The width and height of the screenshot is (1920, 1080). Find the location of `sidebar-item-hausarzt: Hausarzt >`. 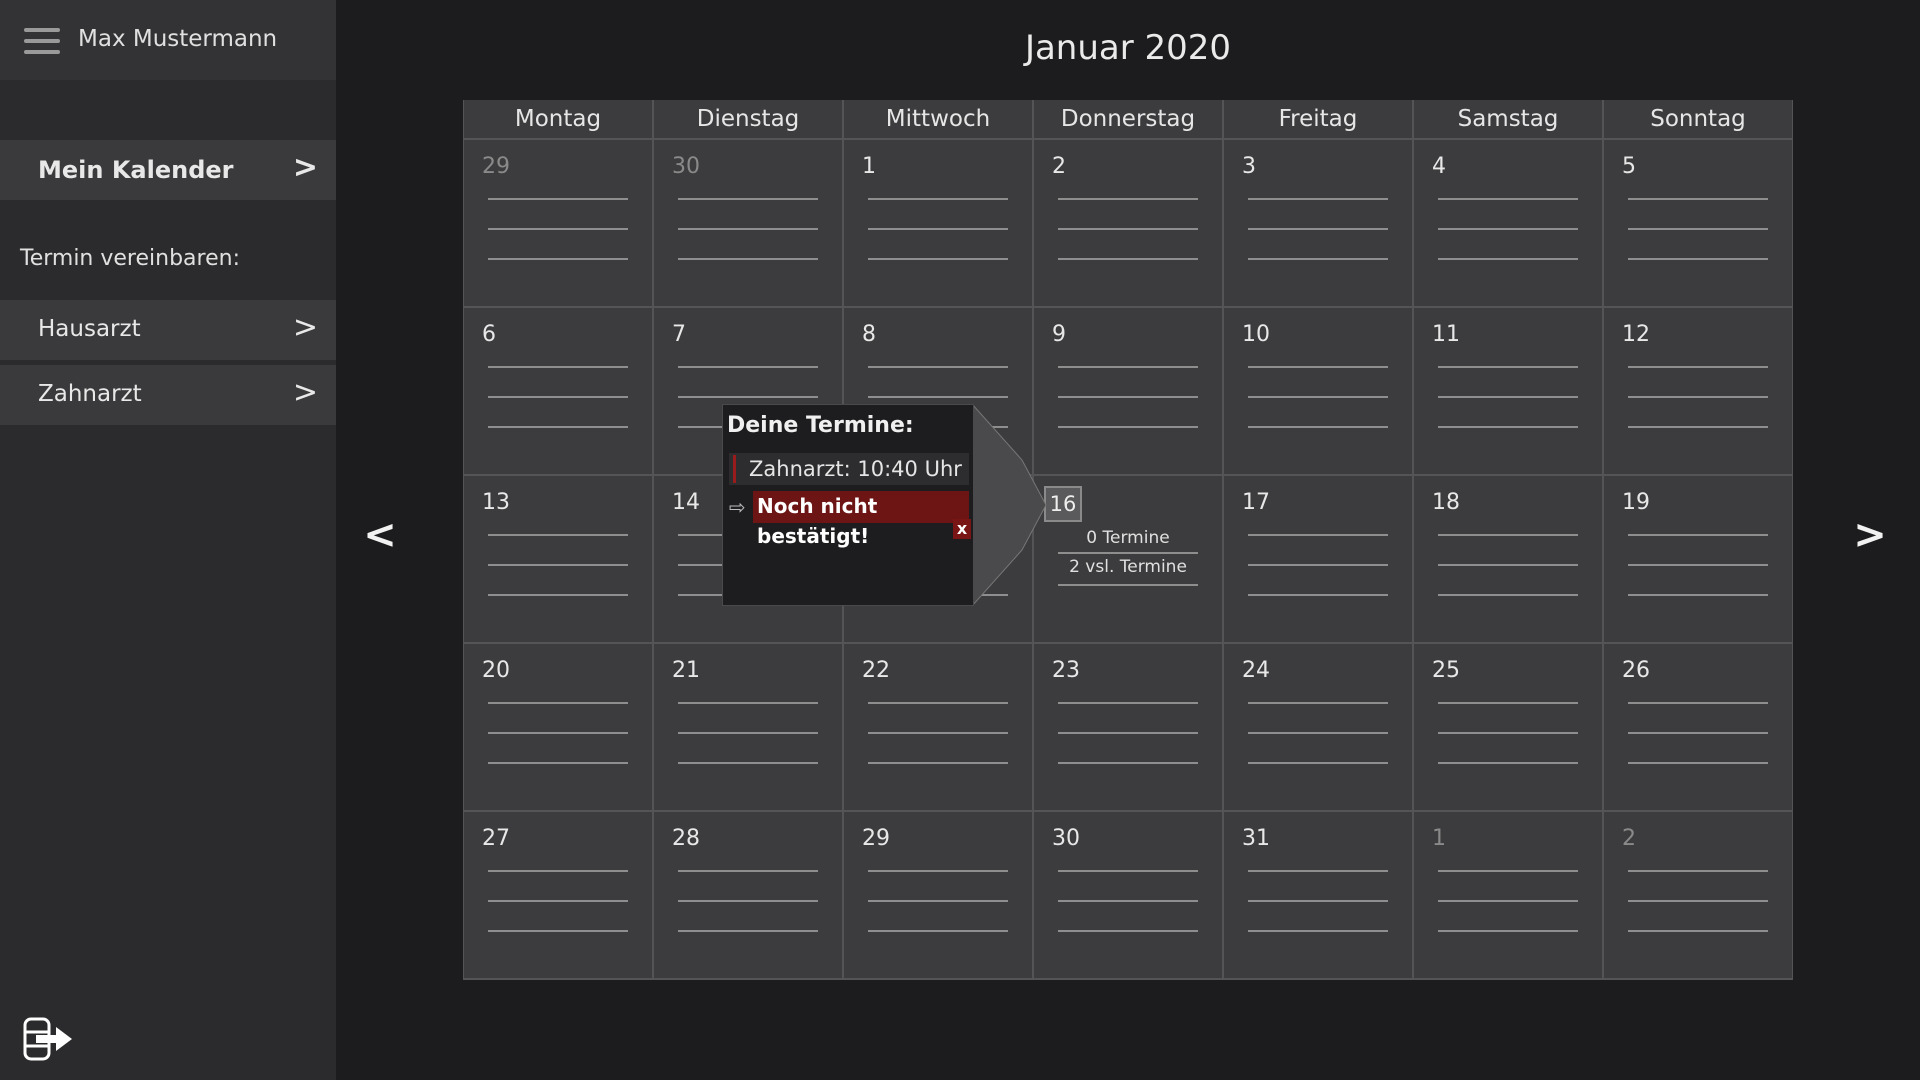

sidebar-item-hausarzt: Hausarzt > is located at coordinates (168, 330).